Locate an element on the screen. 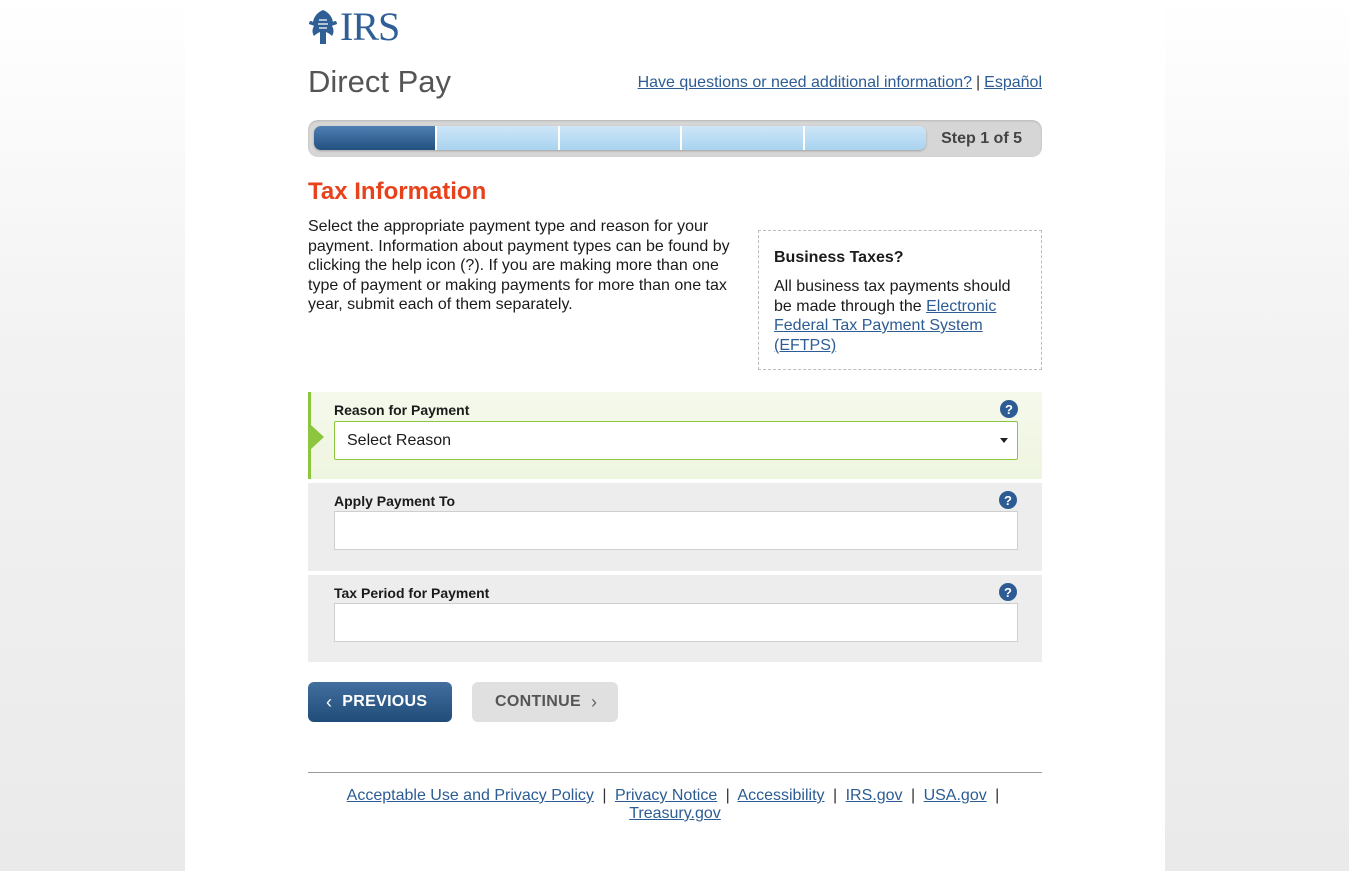 This screenshot has width=1349, height=871. footer-link-privacy-notice: Privacy Notice is located at coordinates (666, 795).